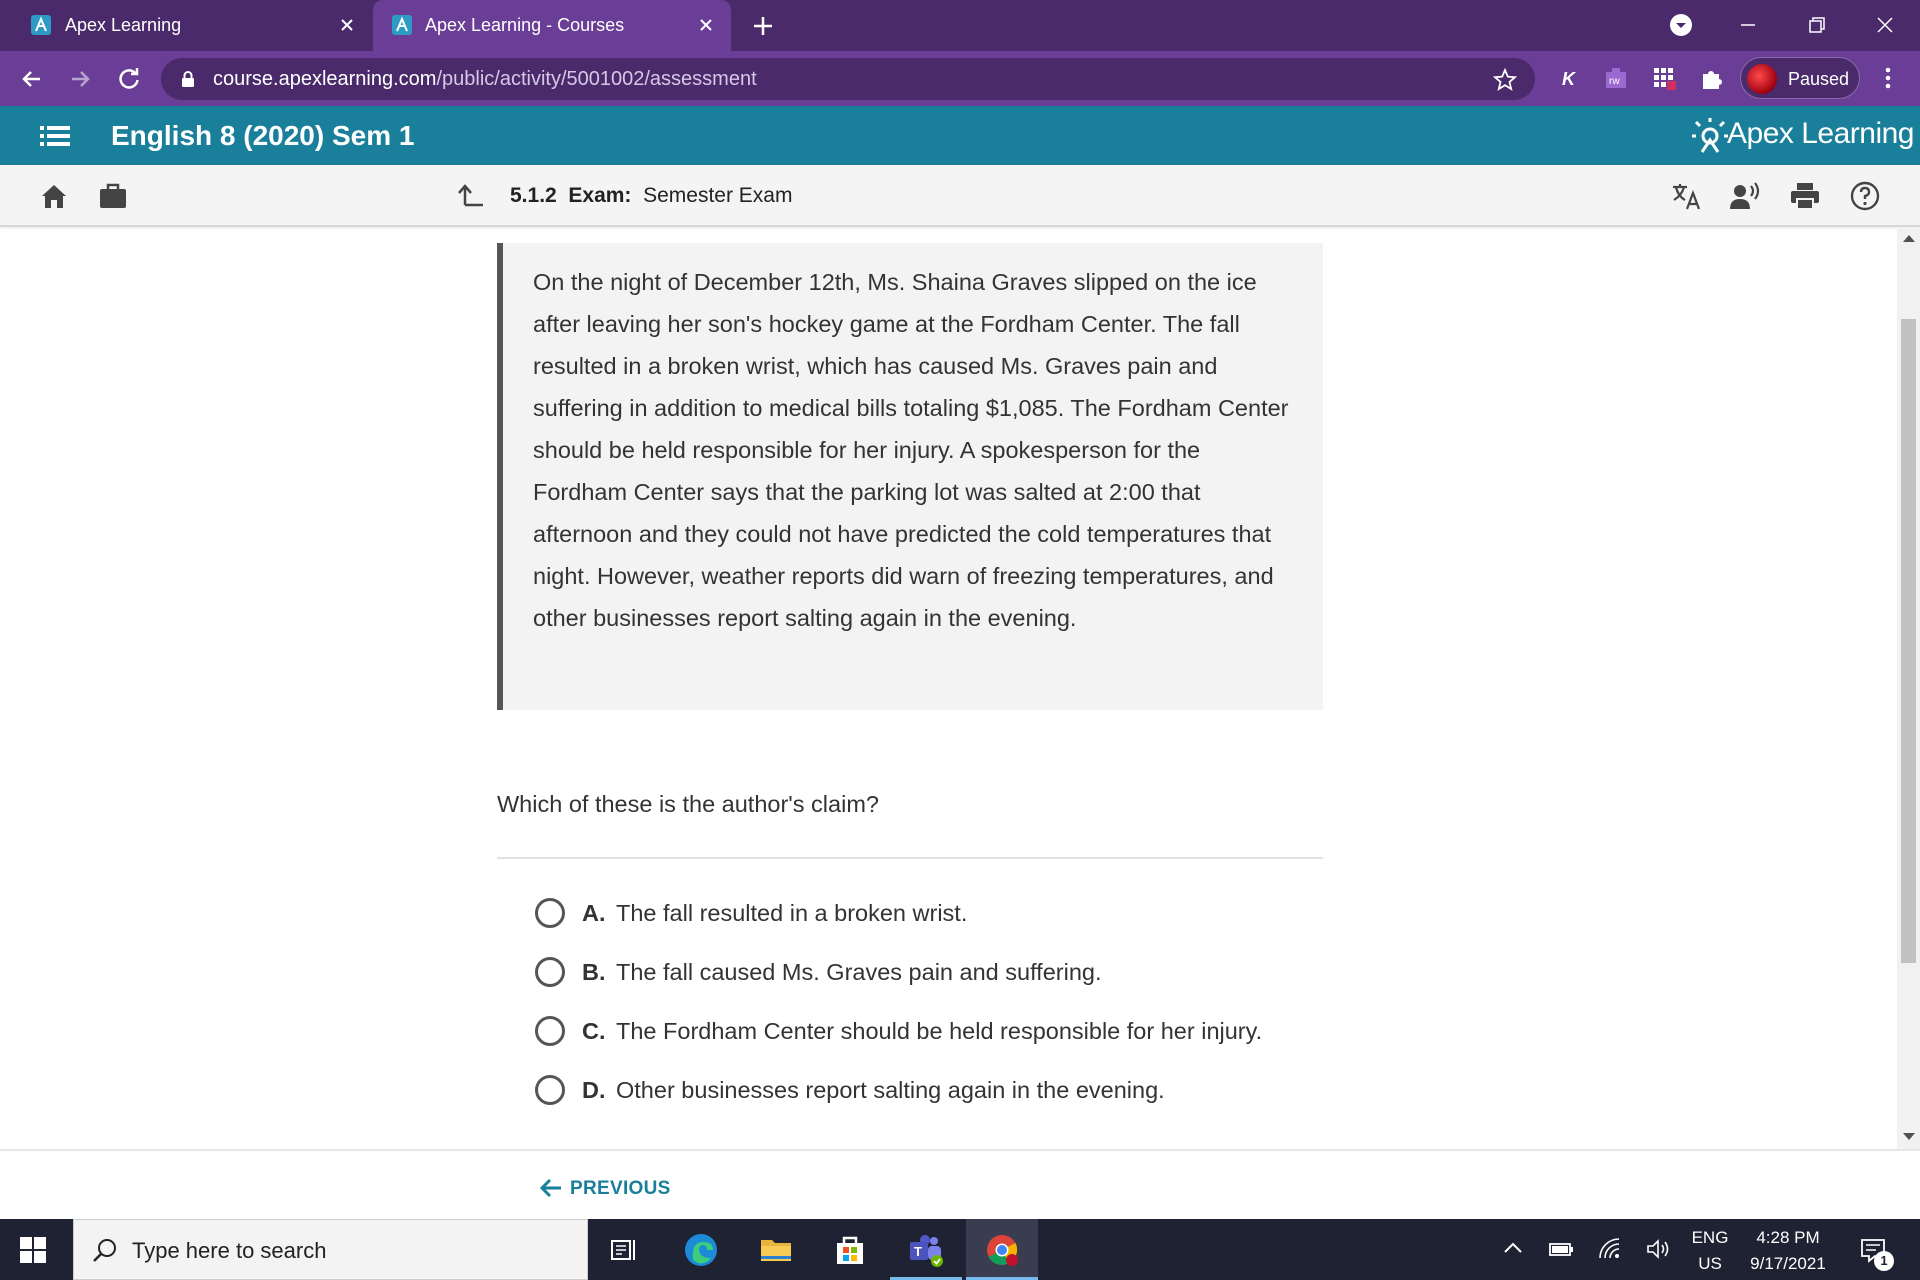  I want to click on grid-extension-icon, so click(1664, 78).